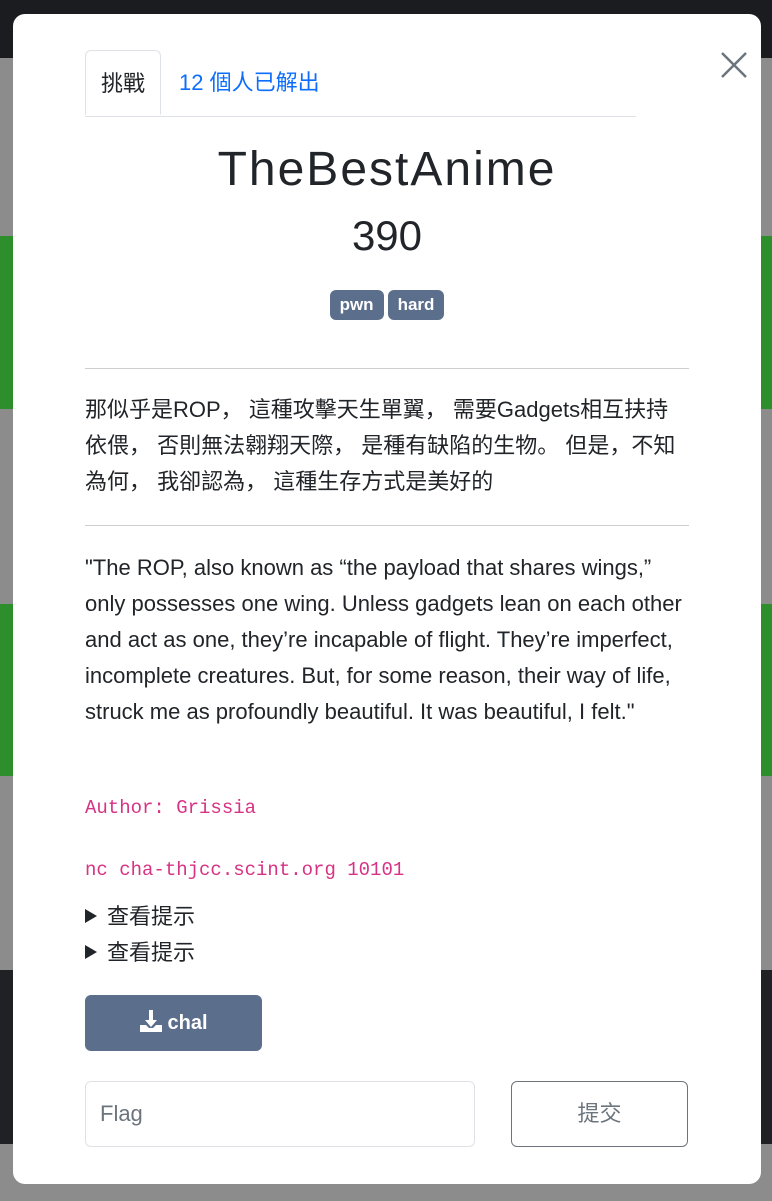  I want to click on close-icon, so click(734, 65).